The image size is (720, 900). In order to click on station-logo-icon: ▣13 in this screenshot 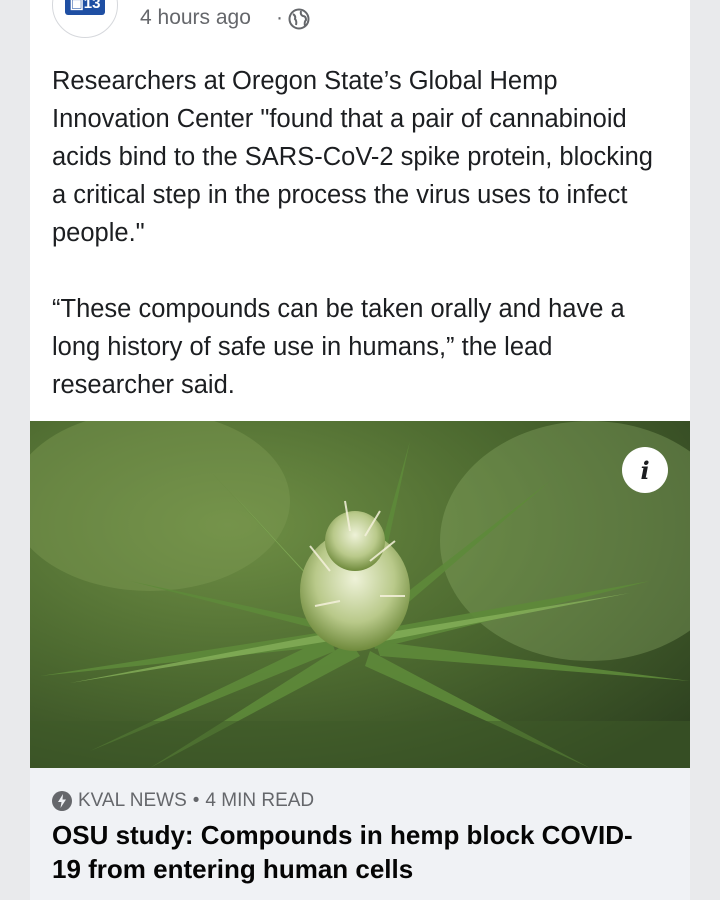, I will do `click(85, 7)`.